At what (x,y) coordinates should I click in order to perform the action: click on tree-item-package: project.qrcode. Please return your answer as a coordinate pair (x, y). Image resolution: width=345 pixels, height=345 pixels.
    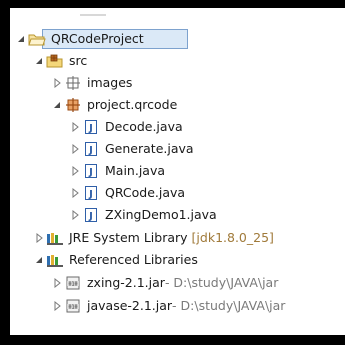
    Looking at the image, I should click on (113, 105).